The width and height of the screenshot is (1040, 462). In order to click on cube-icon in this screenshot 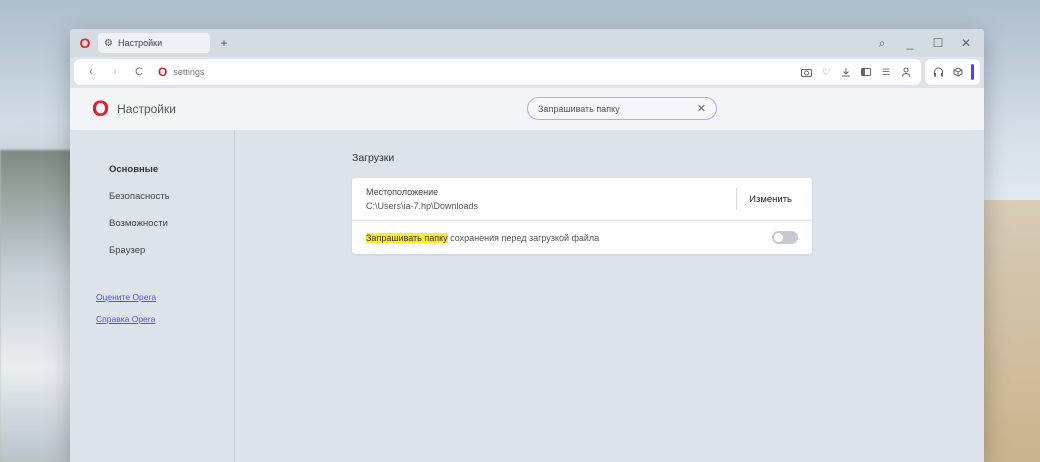, I will do `click(958, 72)`.